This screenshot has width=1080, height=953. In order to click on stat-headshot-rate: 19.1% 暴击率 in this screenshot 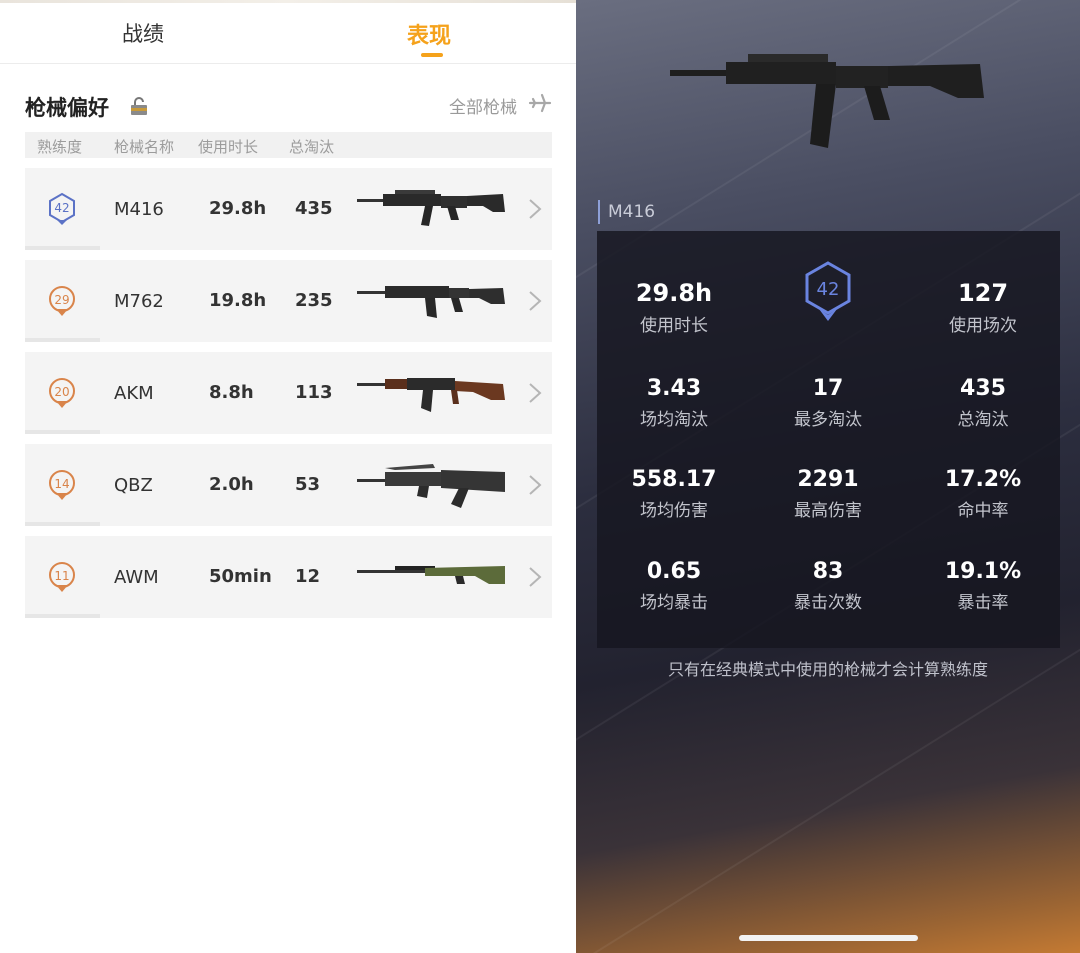, I will do `click(983, 586)`.